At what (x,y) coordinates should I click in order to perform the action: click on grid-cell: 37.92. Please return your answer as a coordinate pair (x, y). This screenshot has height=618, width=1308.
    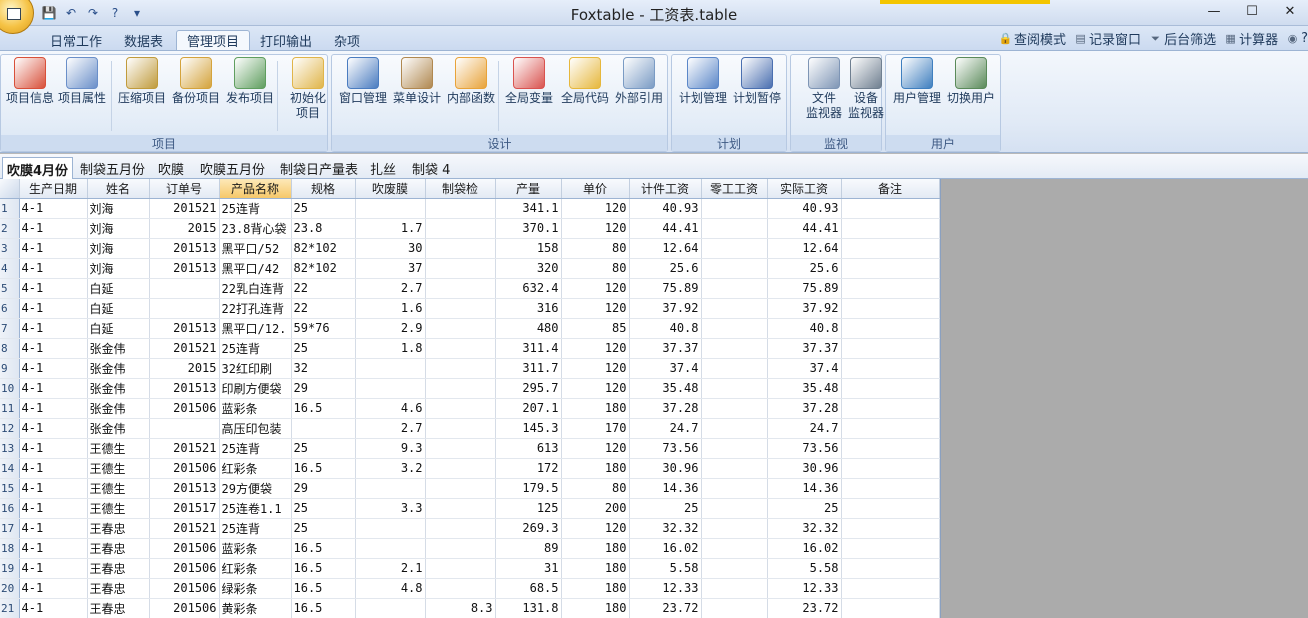
    Looking at the image, I should click on (665, 308).